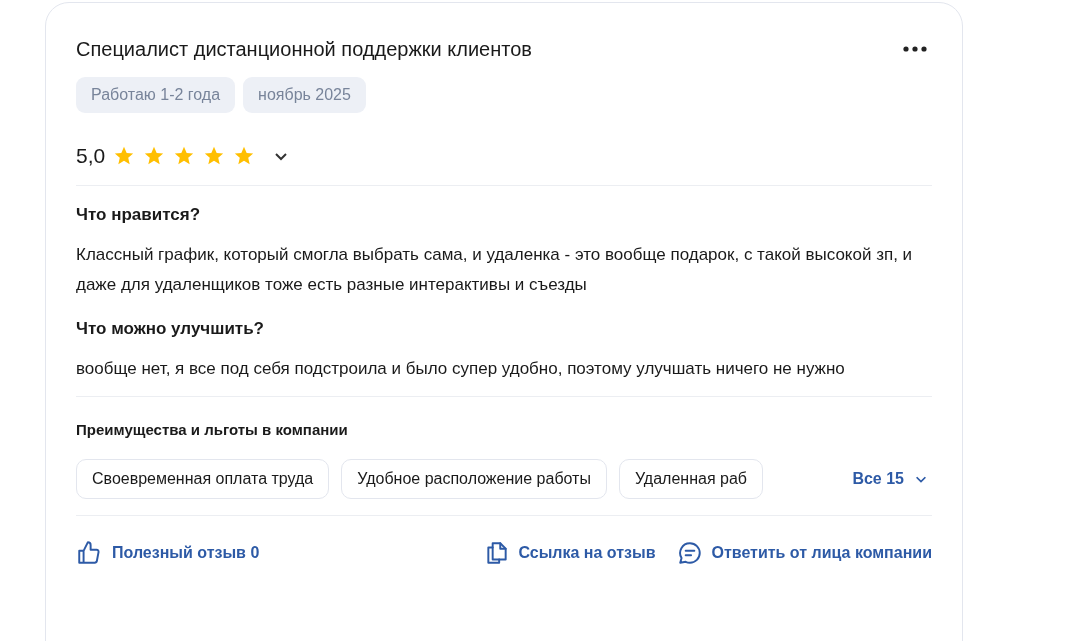 This screenshot has width=1092, height=641. What do you see at coordinates (804, 553) in the screenshot?
I see `reply-button: Ответить от лица компании` at bounding box center [804, 553].